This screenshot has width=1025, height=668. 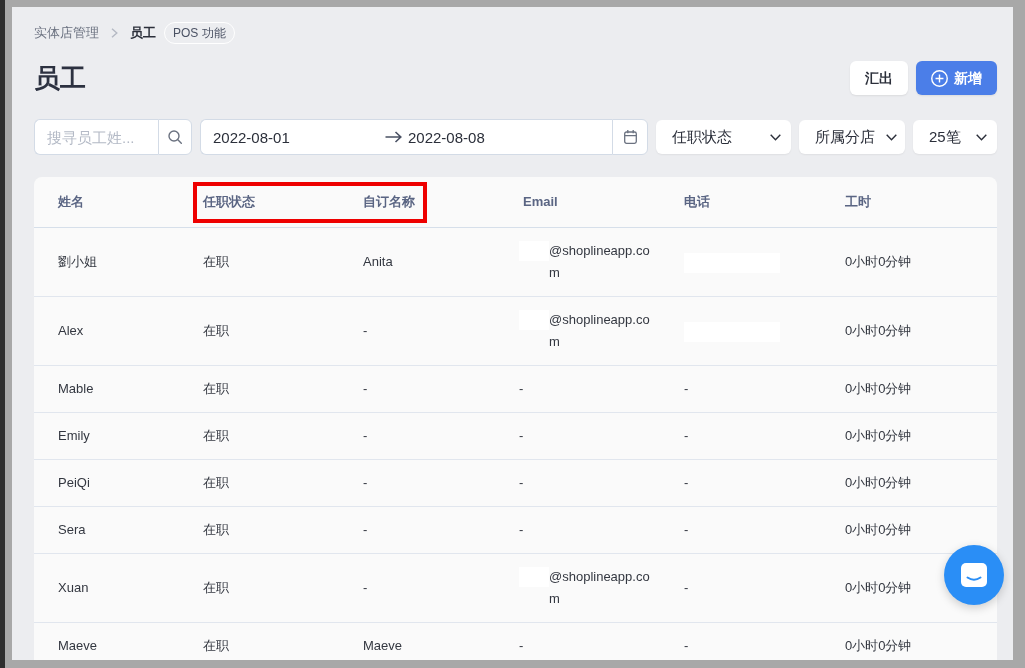 What do you see at coordinates (66, 33) in the screenshot?
I see `breadcrumb-link: 实体店管理` at bounding box center [66, 33].